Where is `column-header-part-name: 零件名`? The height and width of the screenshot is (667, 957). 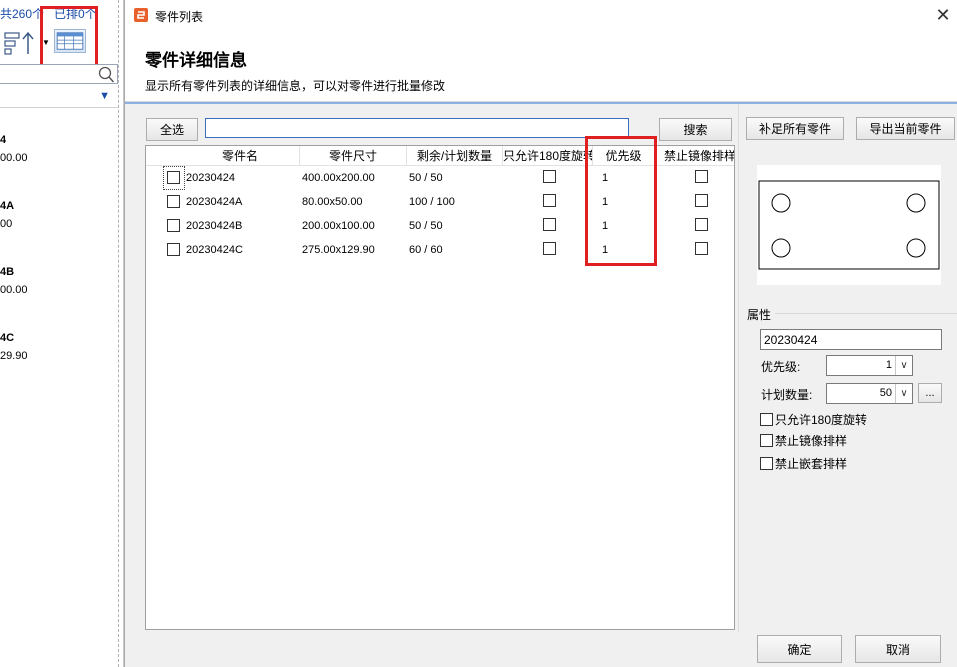
column-header-part-name: 零件名 is located at coordinates (240, 156).